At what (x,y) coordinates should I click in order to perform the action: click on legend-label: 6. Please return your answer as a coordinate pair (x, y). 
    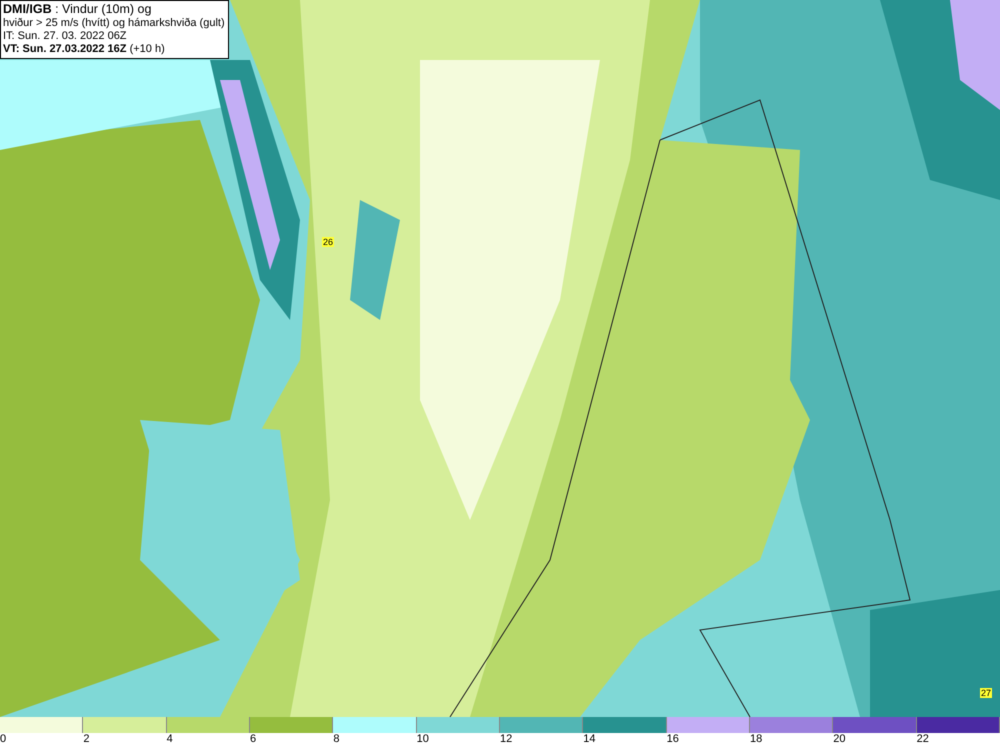
    Looking at the image, I should click on (253, 739).